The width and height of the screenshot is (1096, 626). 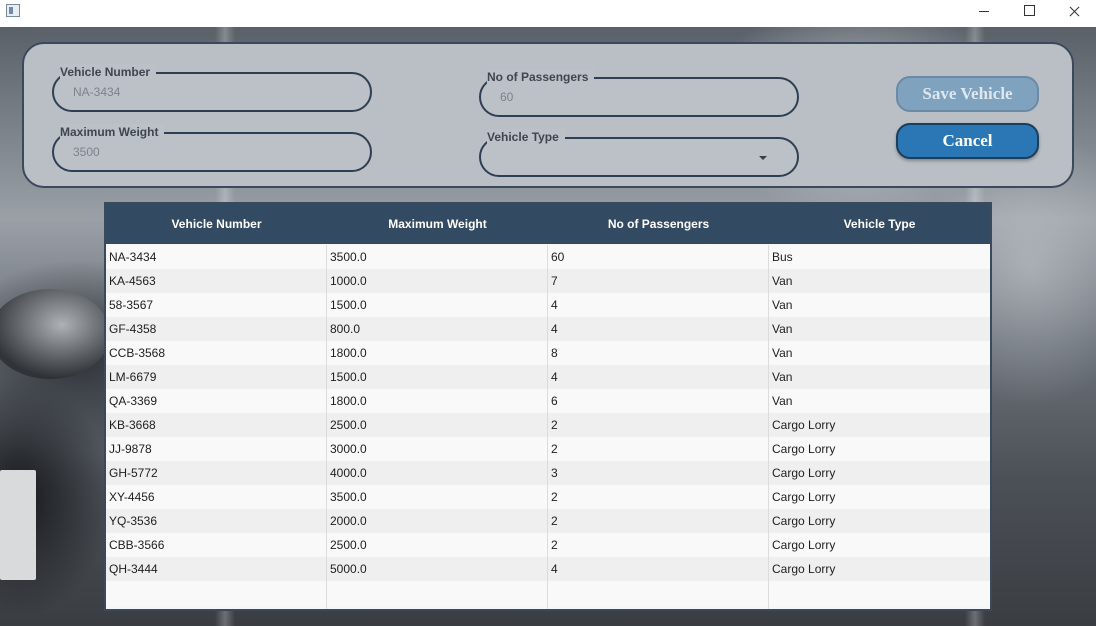 I want to click on table-row: 58-3567 1500.0 4 Van, so click(x=548, y=305).